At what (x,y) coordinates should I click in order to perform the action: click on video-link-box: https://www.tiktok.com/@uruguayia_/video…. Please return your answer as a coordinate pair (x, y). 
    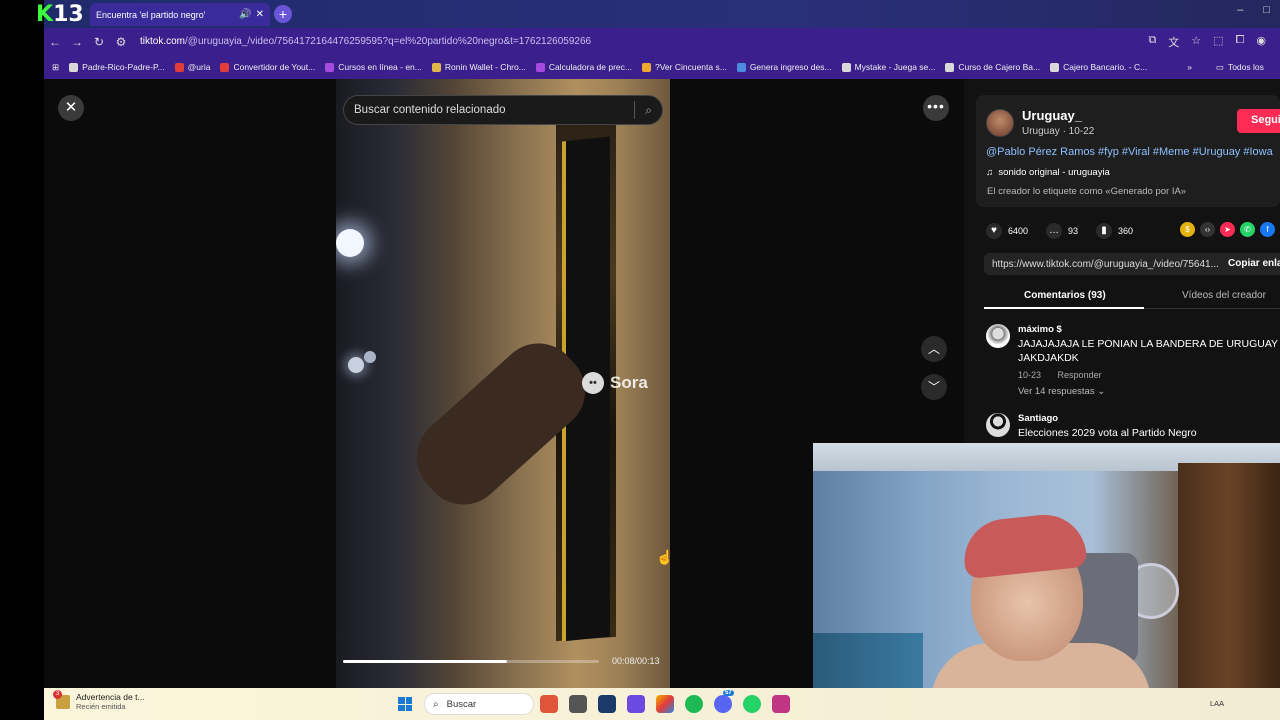
    Looking at the image, I should click on (1132, 264).